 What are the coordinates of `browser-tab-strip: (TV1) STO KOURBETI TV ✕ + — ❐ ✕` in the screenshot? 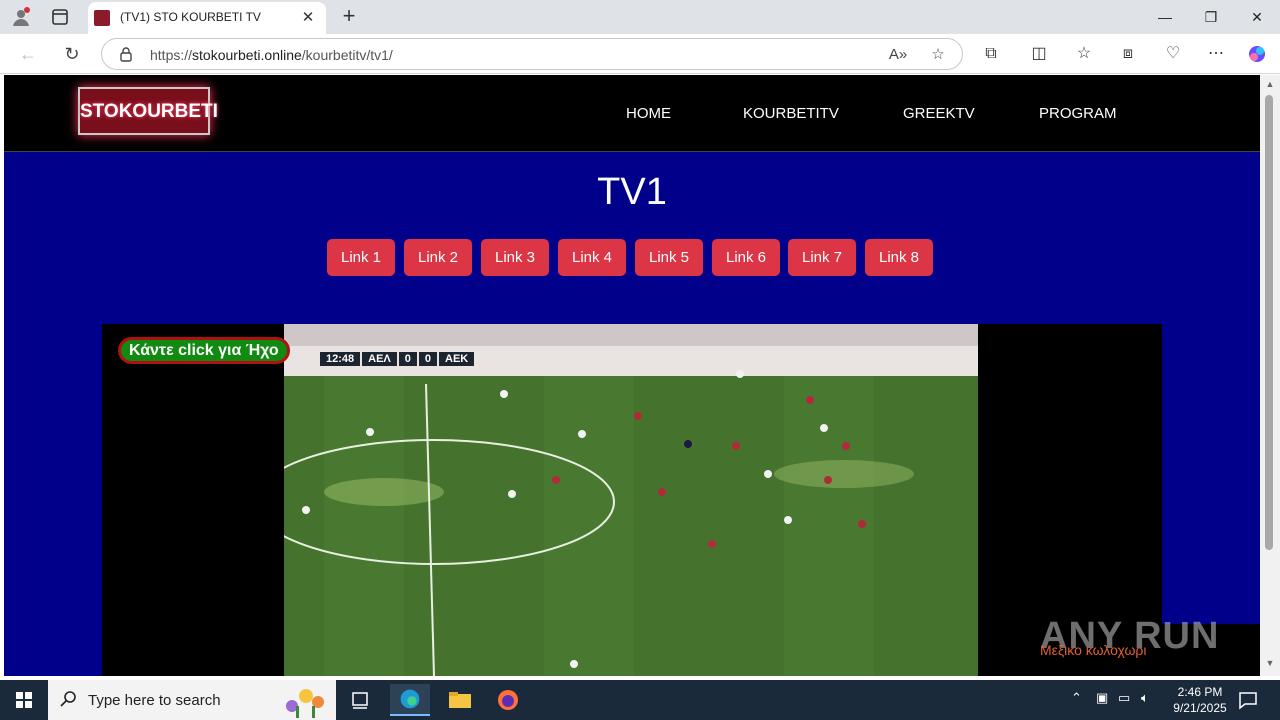 It's located at (640, 17).